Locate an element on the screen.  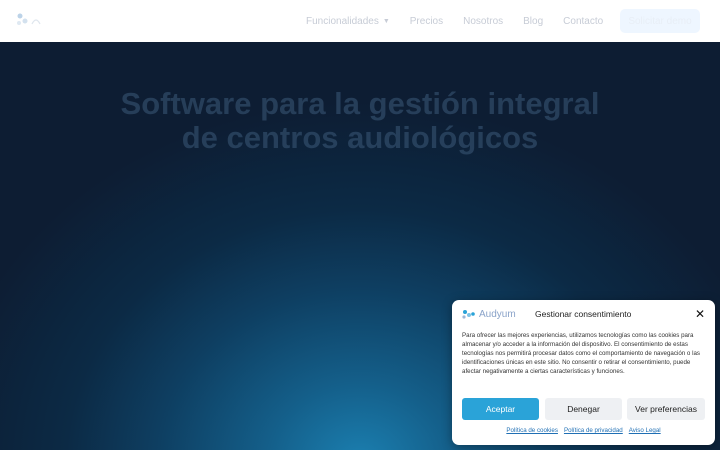
legal-notice-link: Aviso Legal is located at coordinates (645, 430).